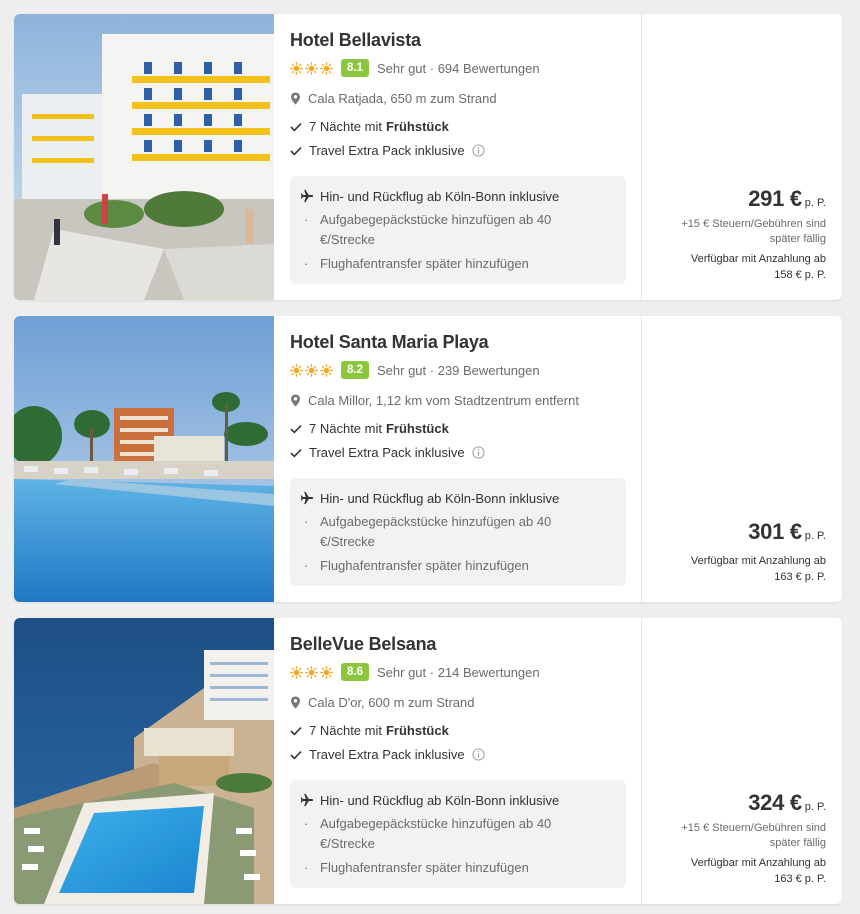 This screenshot has width=860, height=914. What do you see at coordinates (458, 672) in the screenshot?
I see `review-summary: Sehr gut · 214 Bewertungen` at bounding box center [458, 672].